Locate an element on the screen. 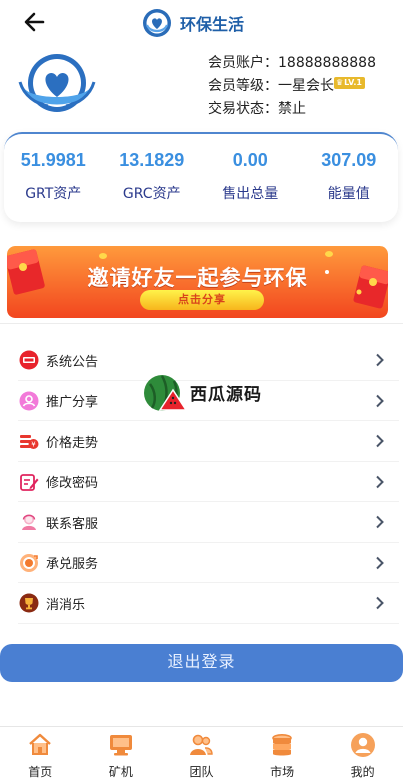  top-bar: 环保生活 is located at coordinates (201, 22).